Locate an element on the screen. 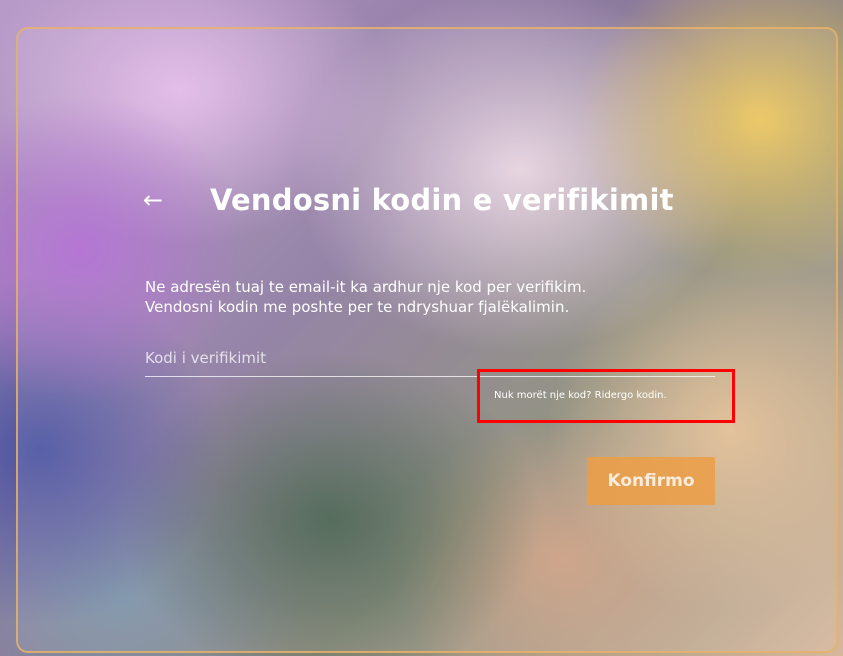 The height and width of the screenshot is (656, 843). back-arrow-icon: ← is located at coordinates (154, 200).